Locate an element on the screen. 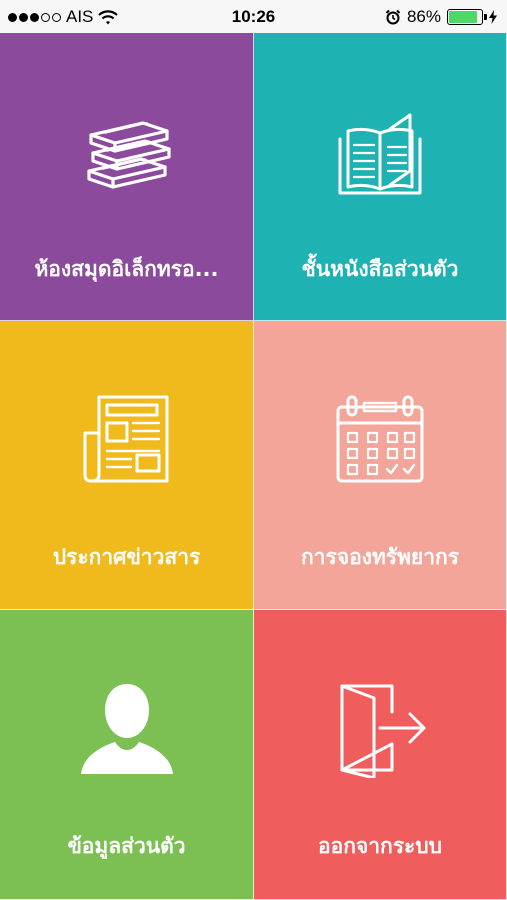 The image size is (507, 900). battery-fill is located at coordinates (463, 17).